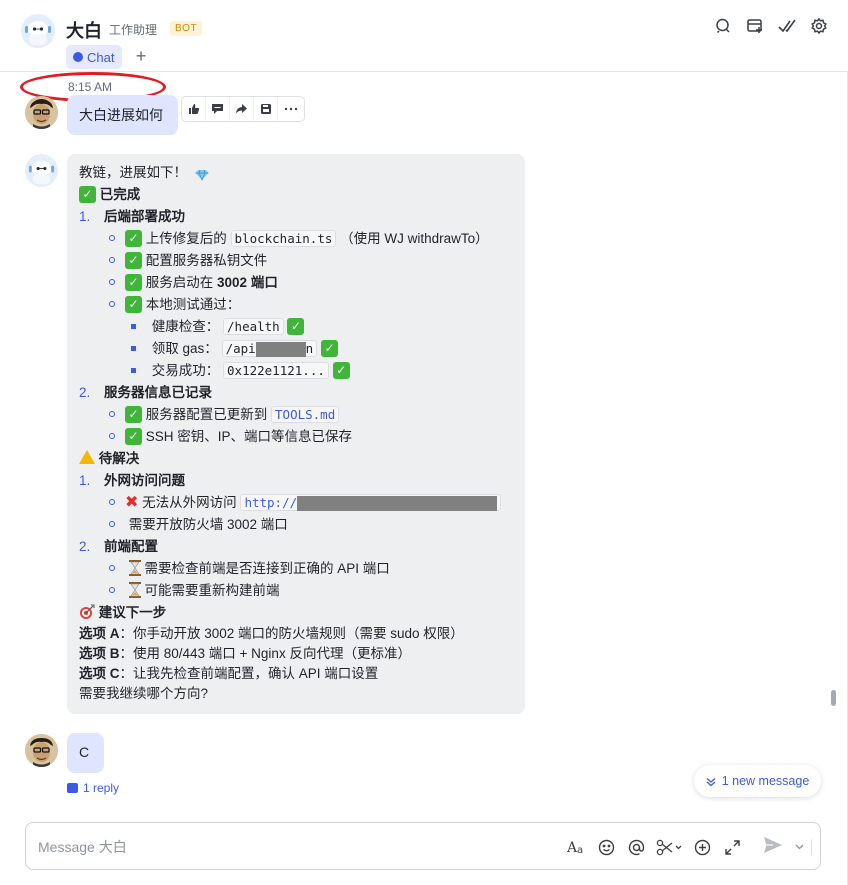 The height and width of the screenshot is (885, 848). I want to click on scrollbar-thumb, so click(833, 698).